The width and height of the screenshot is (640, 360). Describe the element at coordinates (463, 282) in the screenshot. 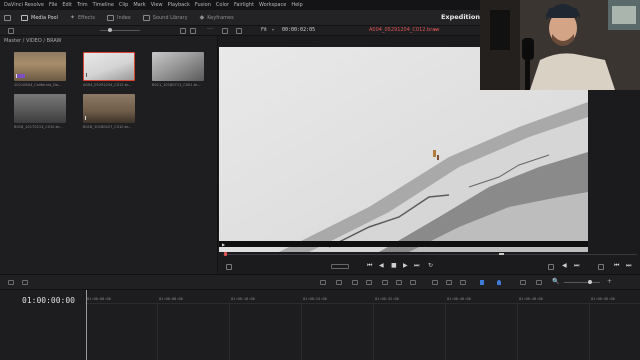

I see `position-lock-icon` at that location.